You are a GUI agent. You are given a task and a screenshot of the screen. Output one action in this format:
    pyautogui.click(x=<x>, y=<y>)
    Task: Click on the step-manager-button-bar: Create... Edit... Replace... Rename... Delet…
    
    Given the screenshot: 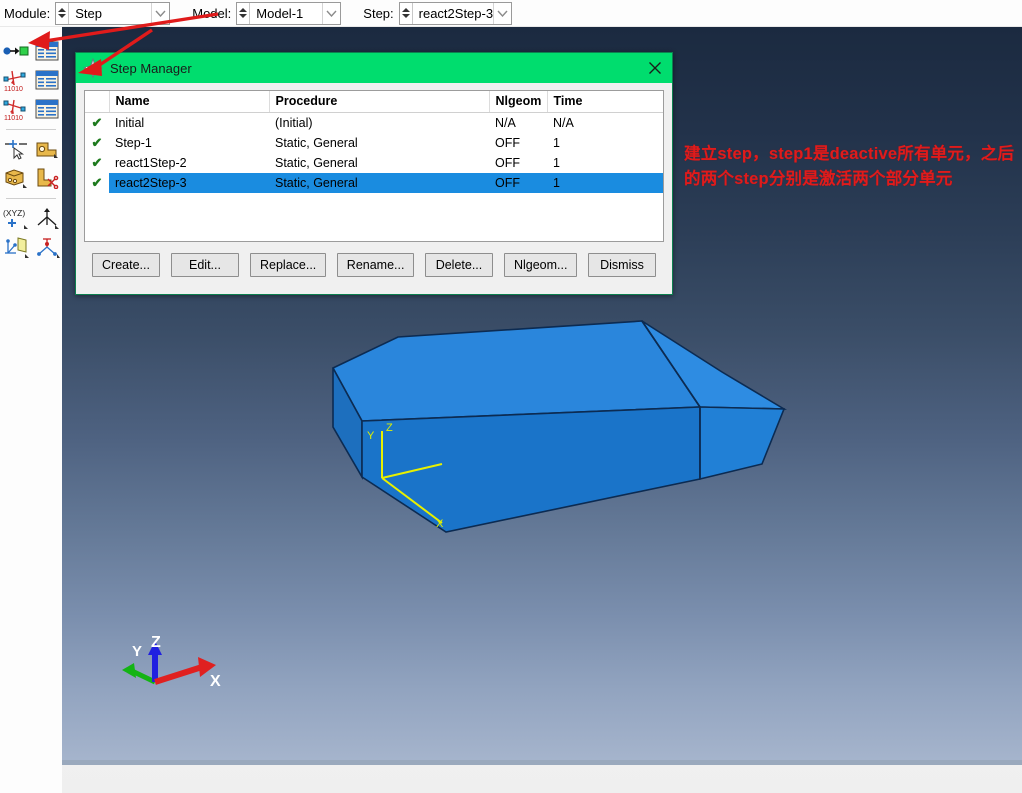 What is the action you would take?
    pyautogui.click(x=374, y=259)
    